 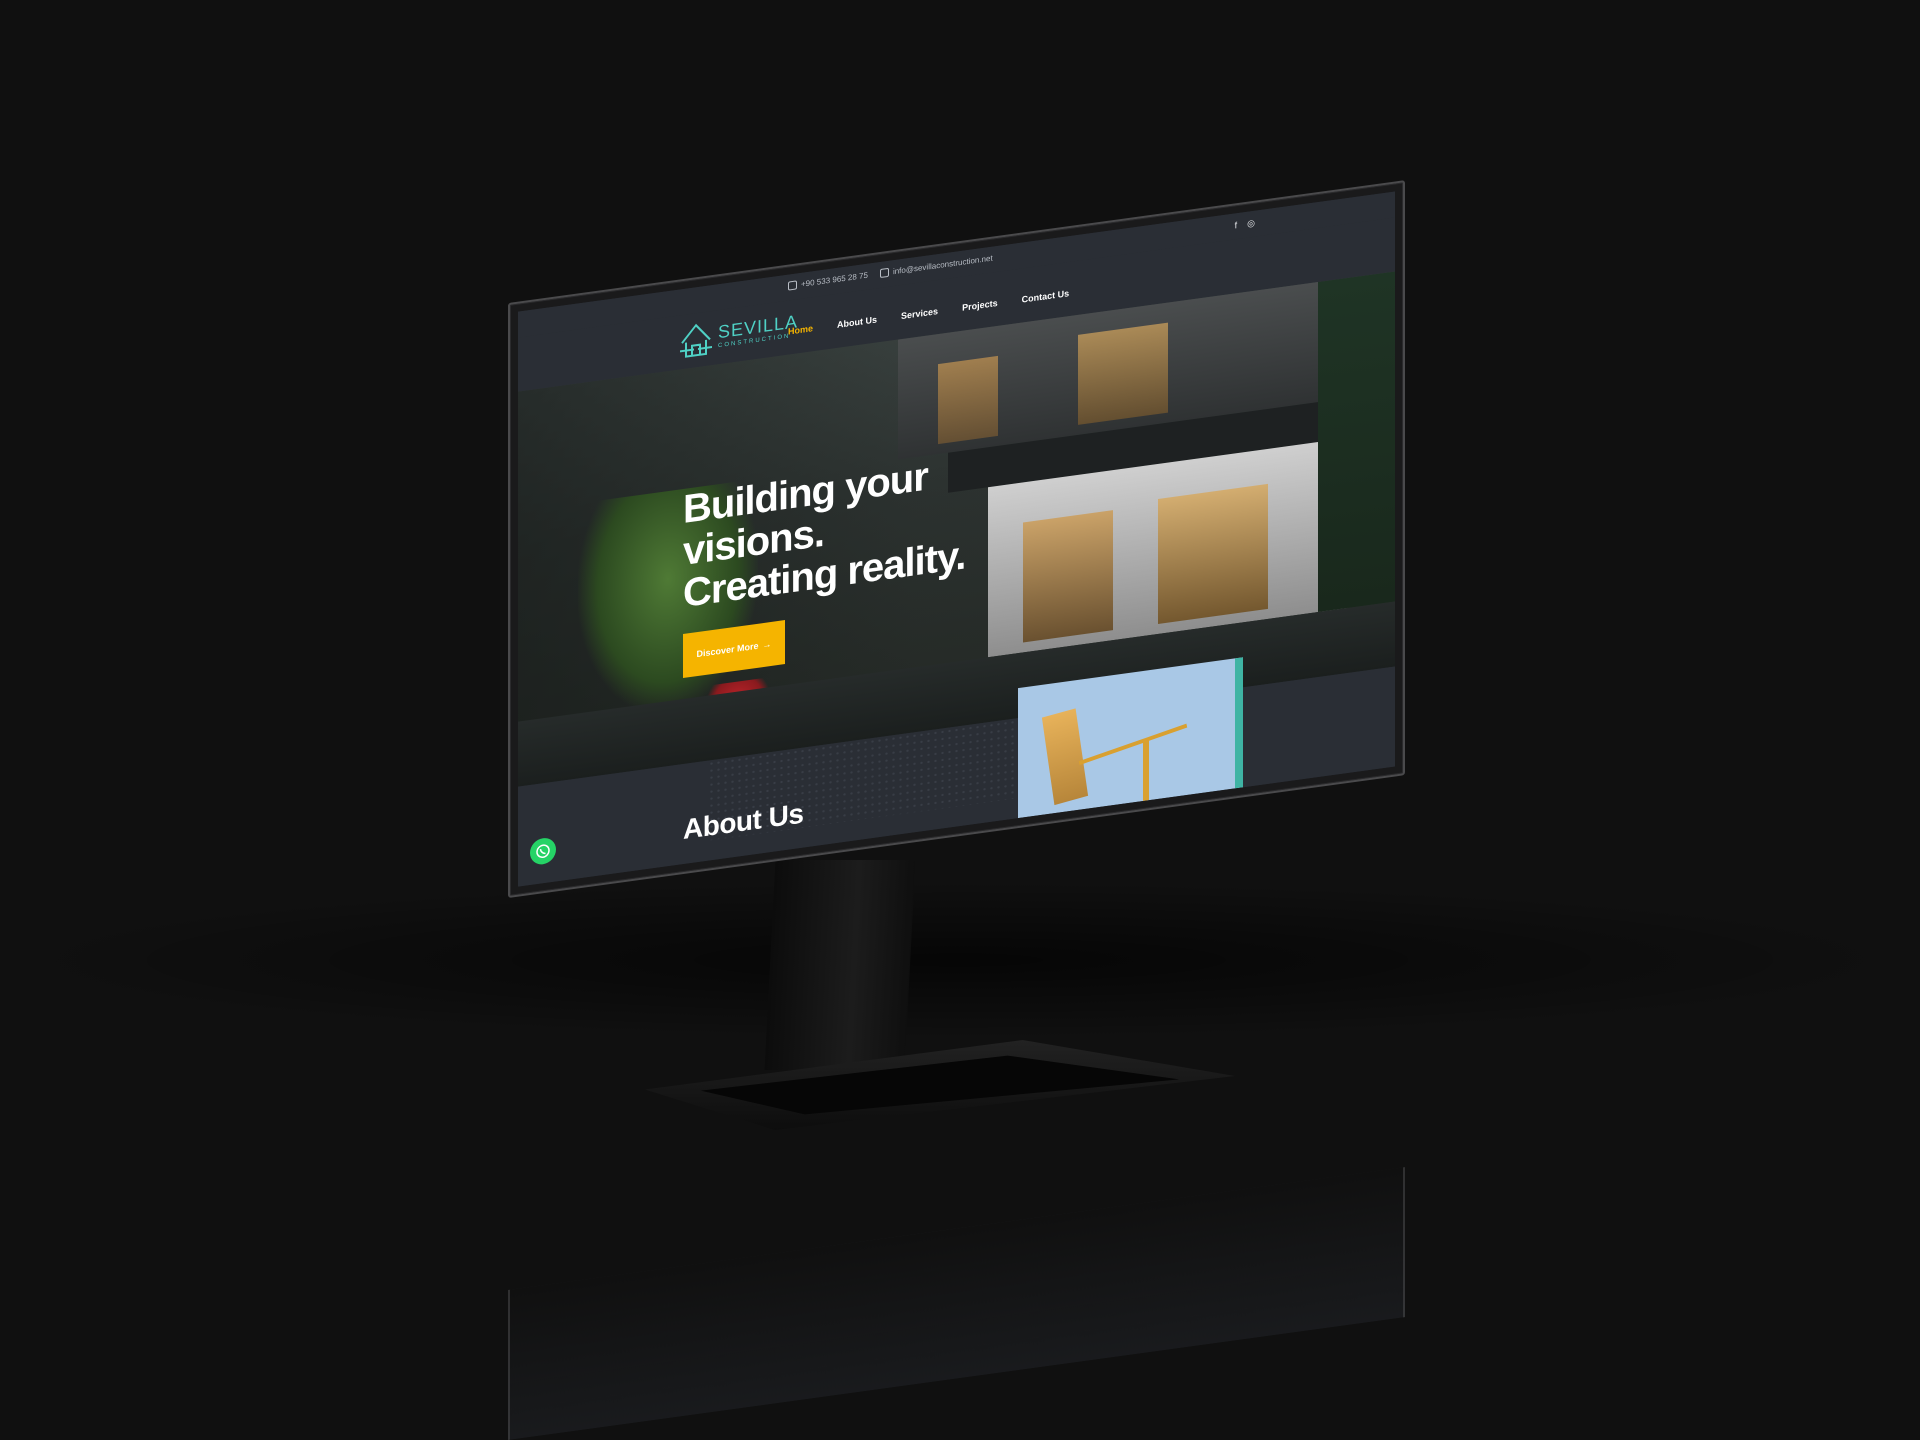 I want to click on accent-stripe, so click(x=1239, y=723).